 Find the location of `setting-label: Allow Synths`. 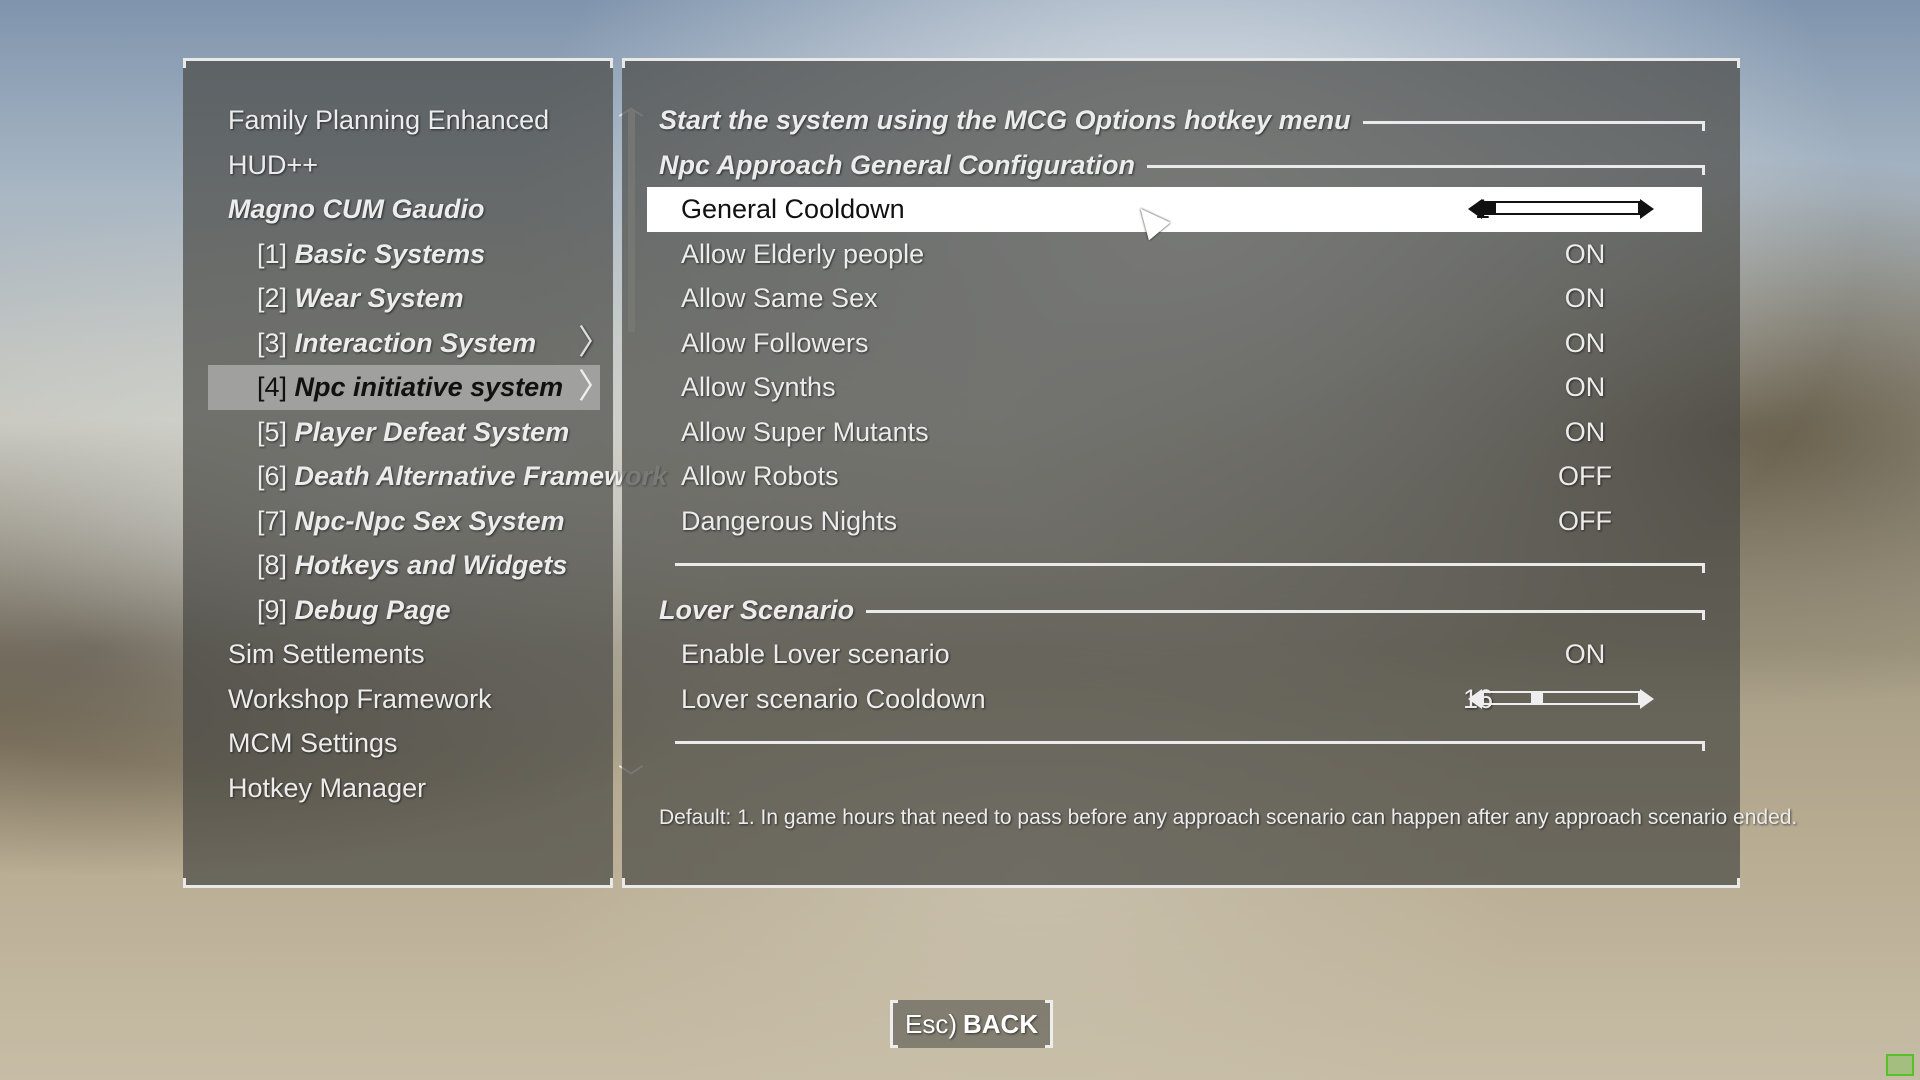

setting-label: Allow Synths is located at coordinates (758, 387).